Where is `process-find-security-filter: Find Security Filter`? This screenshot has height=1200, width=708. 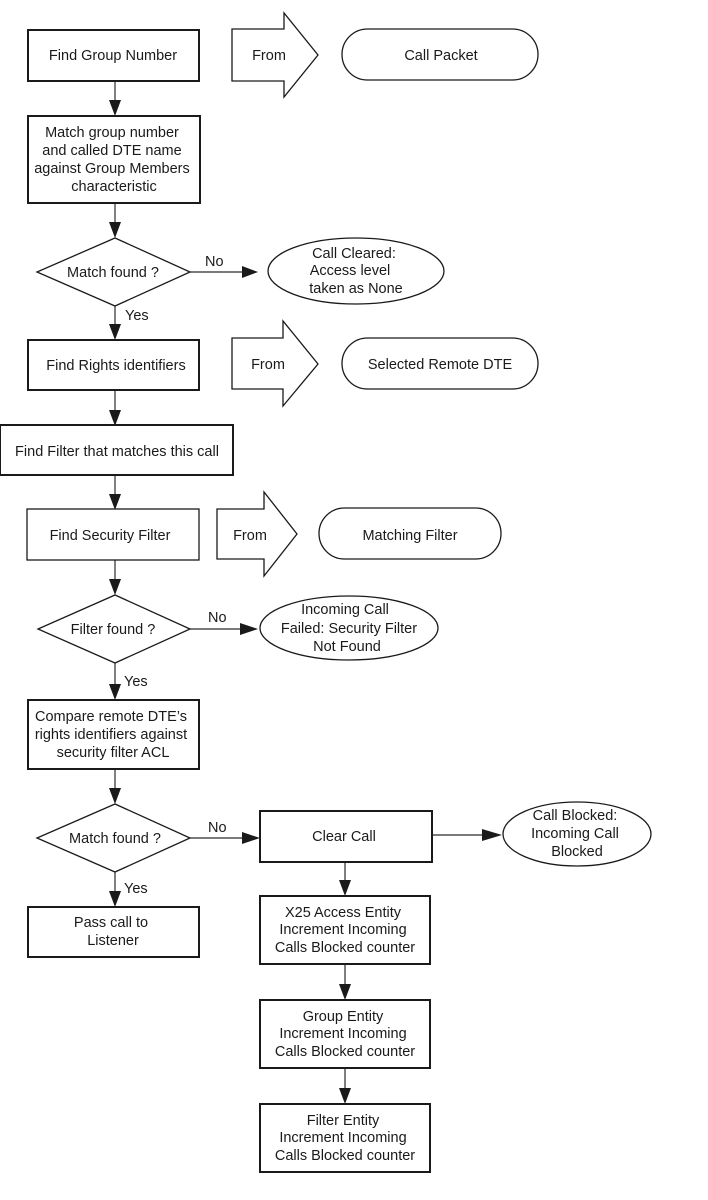
process-find-security-filter: Find Security Filter is located at coordinates (113, 534).